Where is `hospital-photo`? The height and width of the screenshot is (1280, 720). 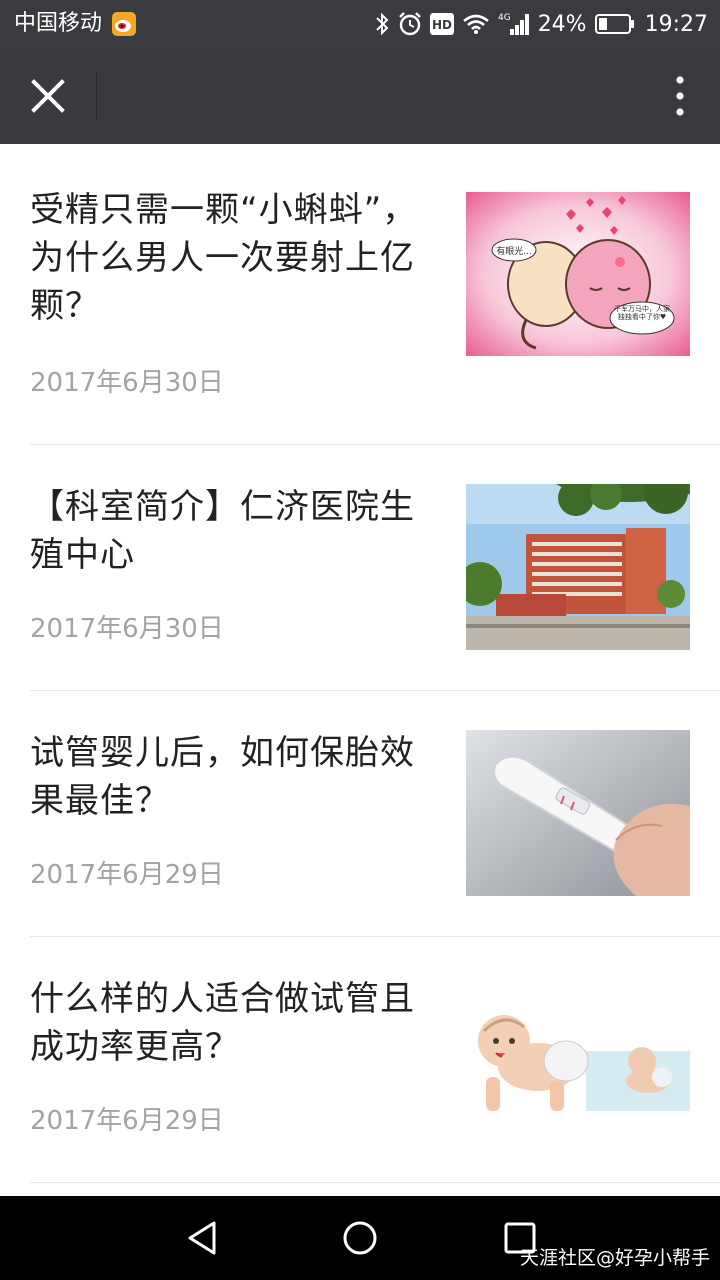
hospital-photo is located at coordinates (578, 567).